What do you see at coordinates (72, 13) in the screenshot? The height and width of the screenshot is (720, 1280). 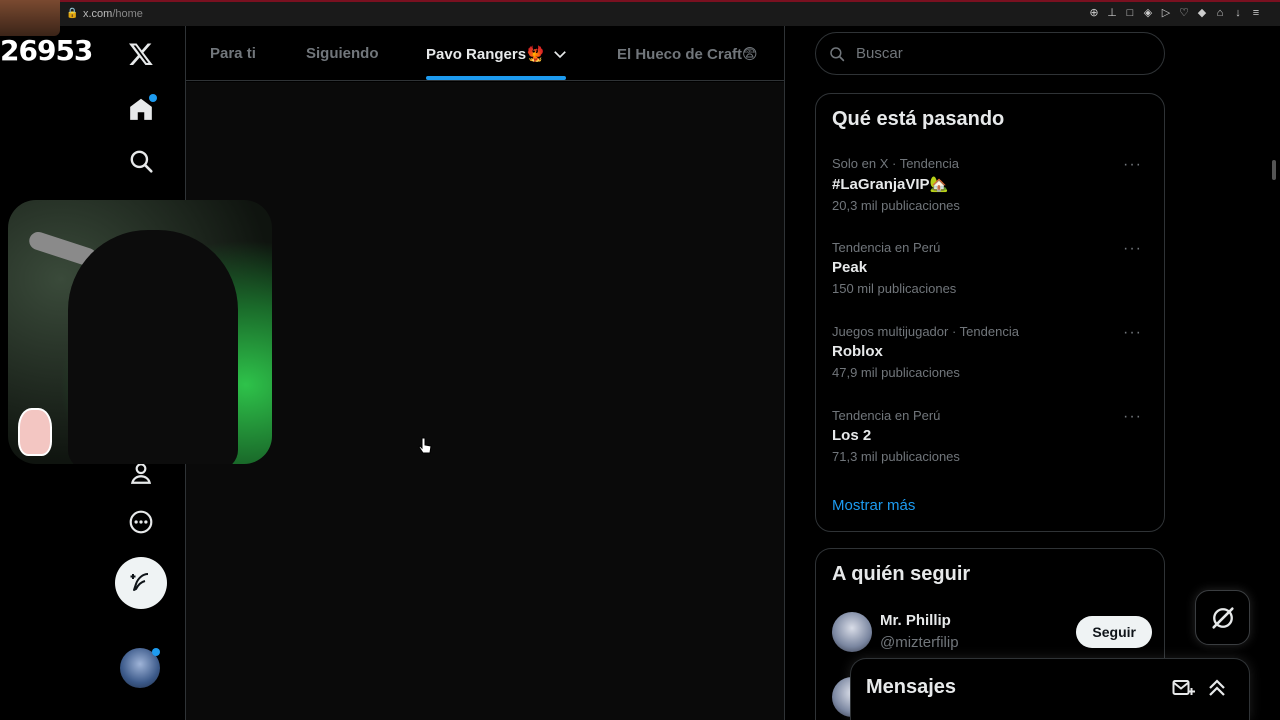 I see `lock-icon: 🔒` at bounding box center [72, 13].